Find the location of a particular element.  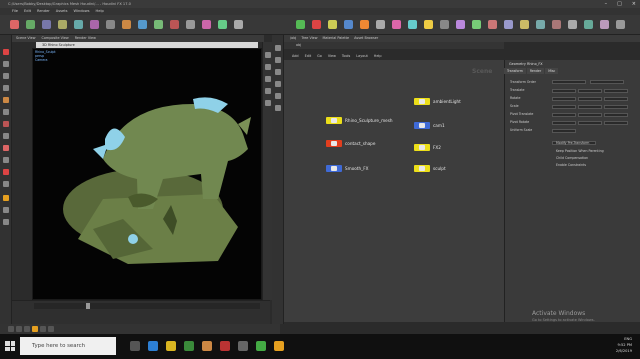

task-view-icon is located at coordinates (135, 346).